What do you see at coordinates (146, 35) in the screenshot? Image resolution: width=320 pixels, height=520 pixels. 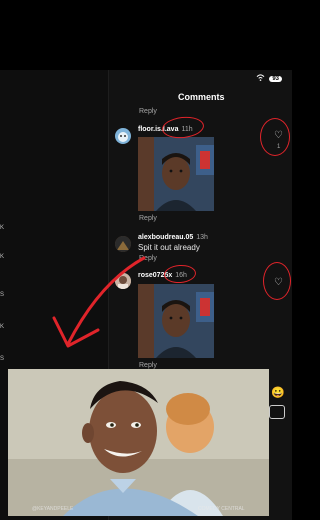 I see `top-black-band` at bounding box center [146, 35].